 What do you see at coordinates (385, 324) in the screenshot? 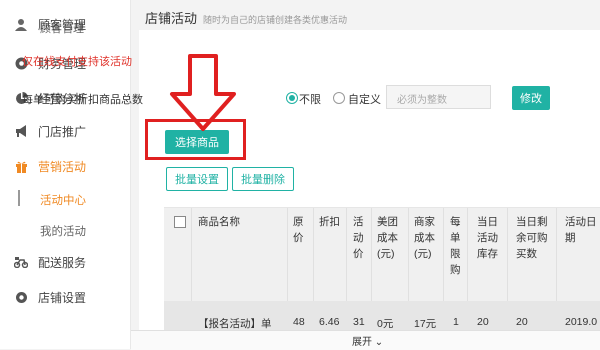
I see `cell-meituan-cost: 0元` at bounding box center [385, 324].